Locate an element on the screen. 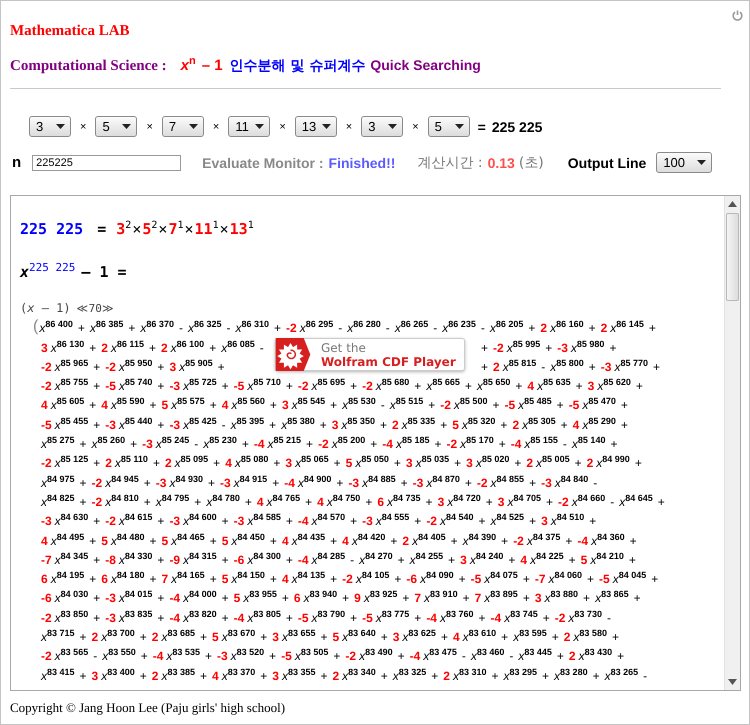  polynomial-term: + x$^{84 255}$ is located at coordinates (420, 558).